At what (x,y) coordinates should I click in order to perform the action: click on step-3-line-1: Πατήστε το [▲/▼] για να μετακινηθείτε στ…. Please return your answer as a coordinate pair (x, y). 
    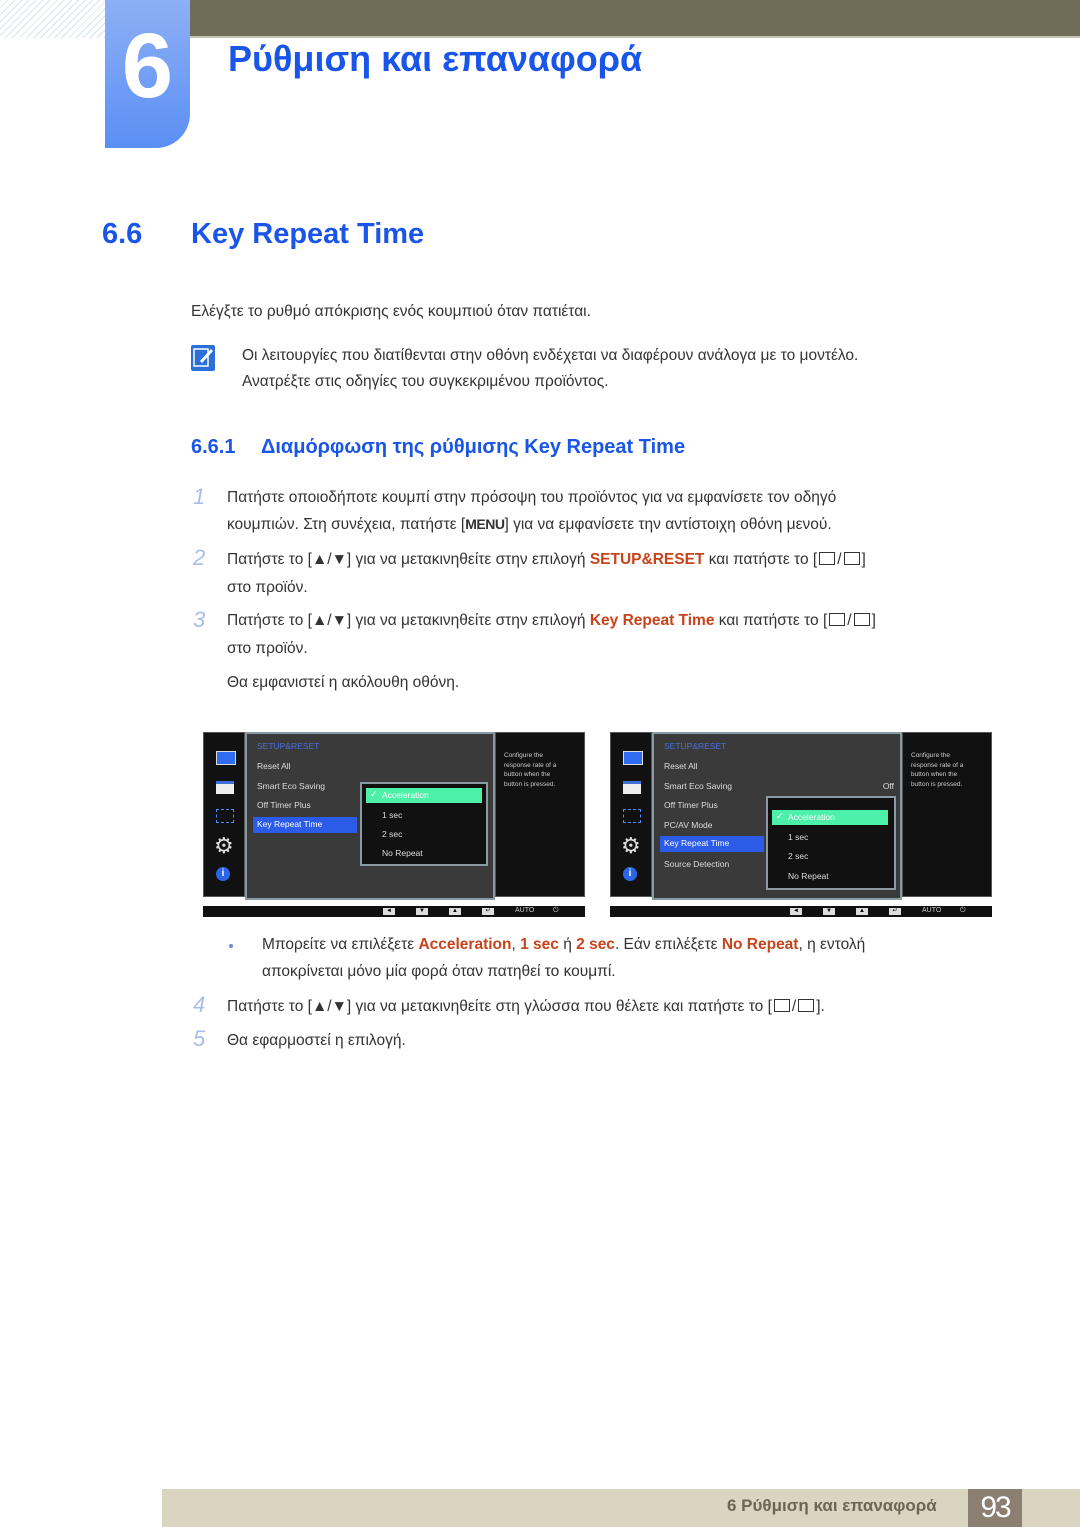
    Looking at the image, I should click on (551, 620).